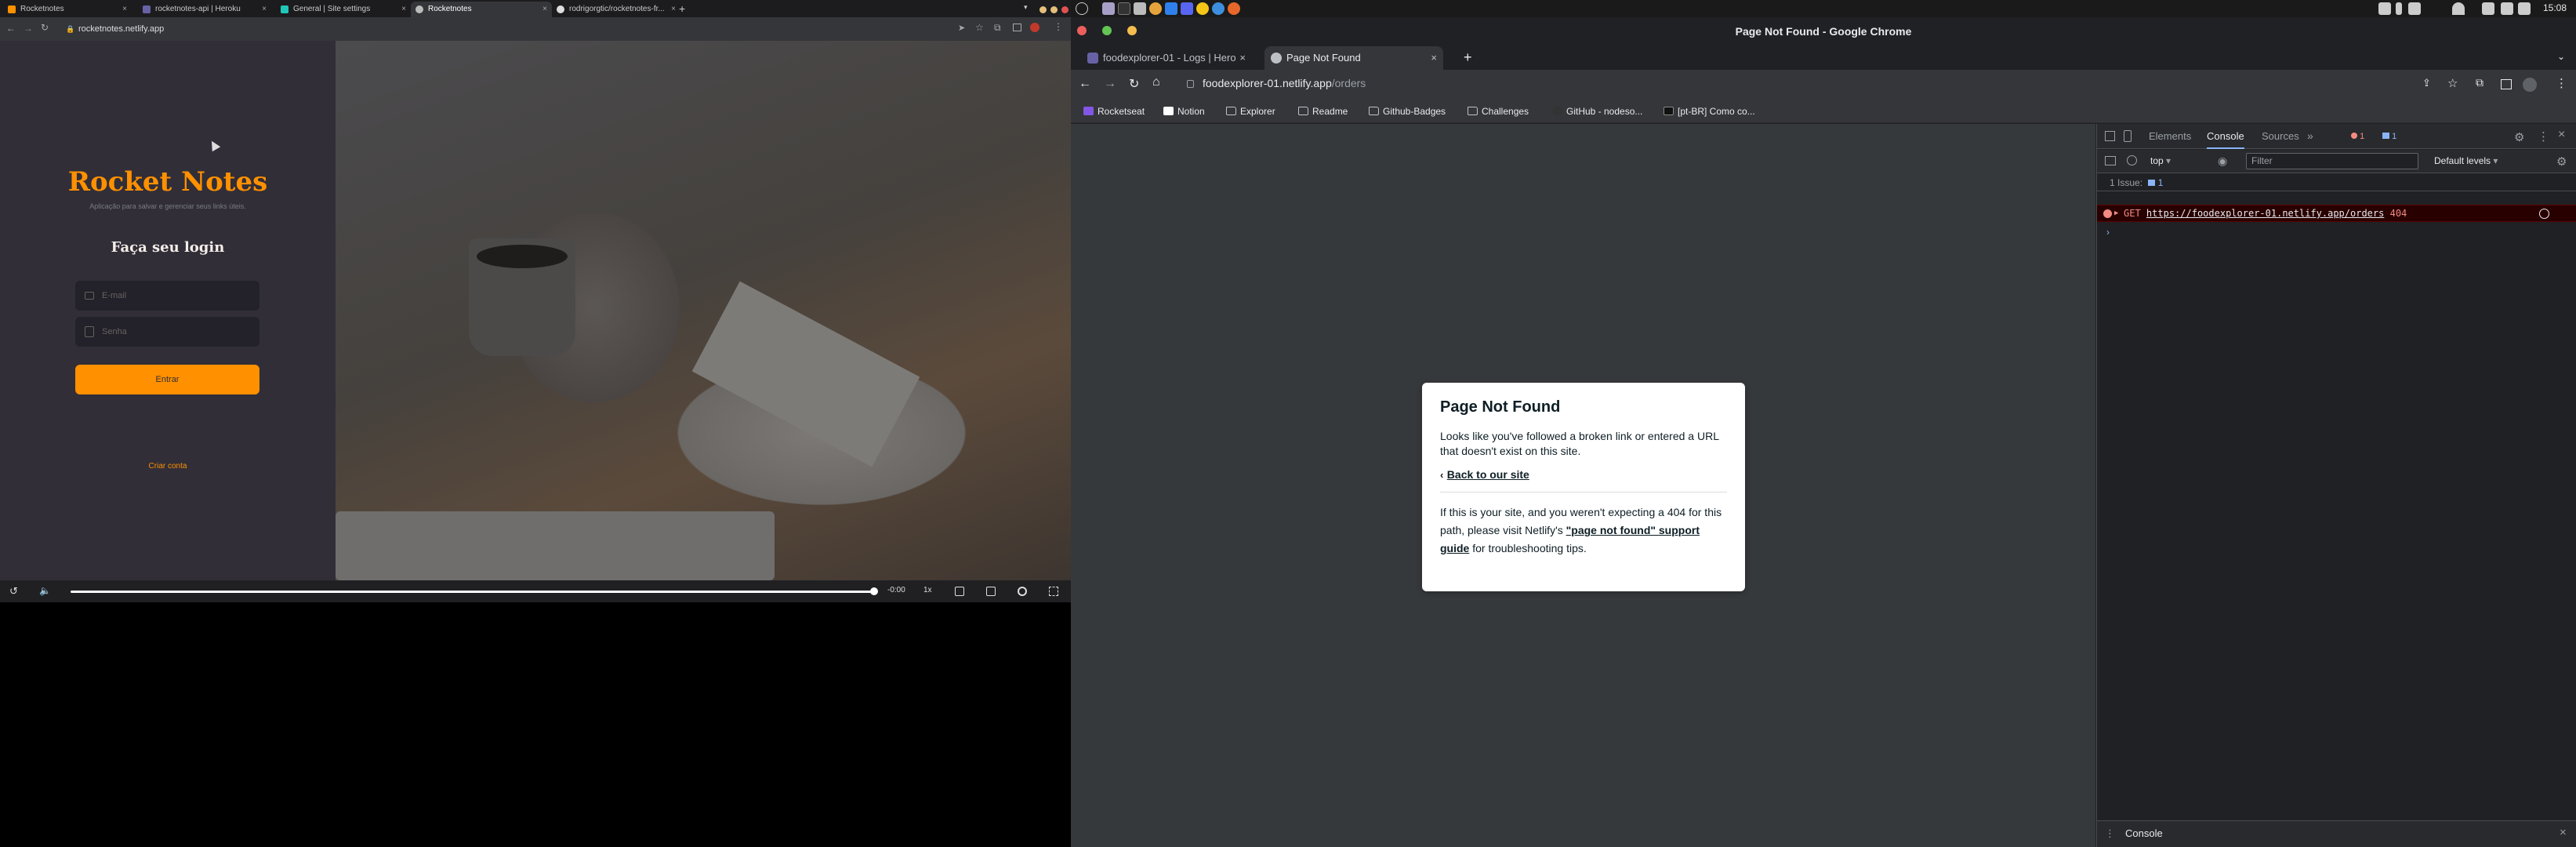 This screenshot has height=847, width=2576. I want to click on chrome-icon, so click(1155, 8).